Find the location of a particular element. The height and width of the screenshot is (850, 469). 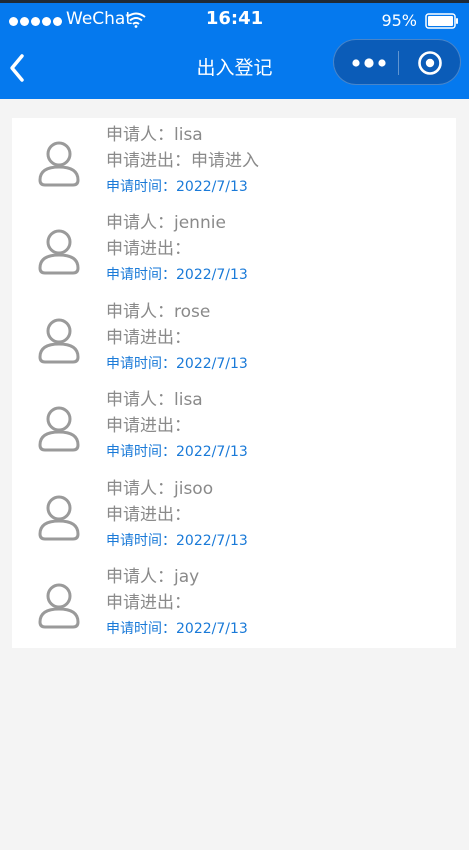

more-options-button is located at coordinates (369, 63).